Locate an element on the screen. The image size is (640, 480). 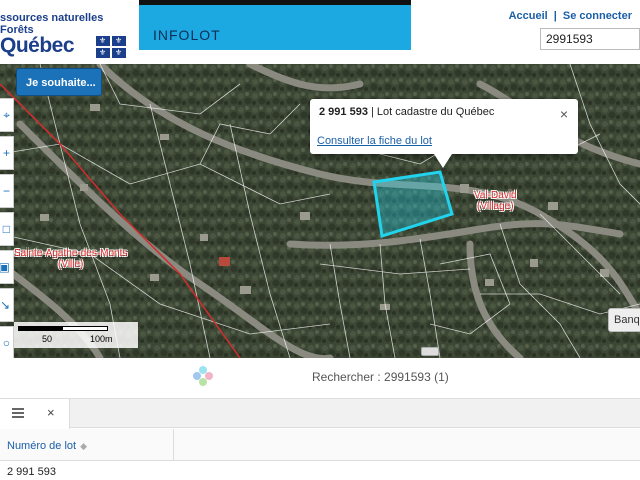
results-tab: × is located at coordinates (35, 414).